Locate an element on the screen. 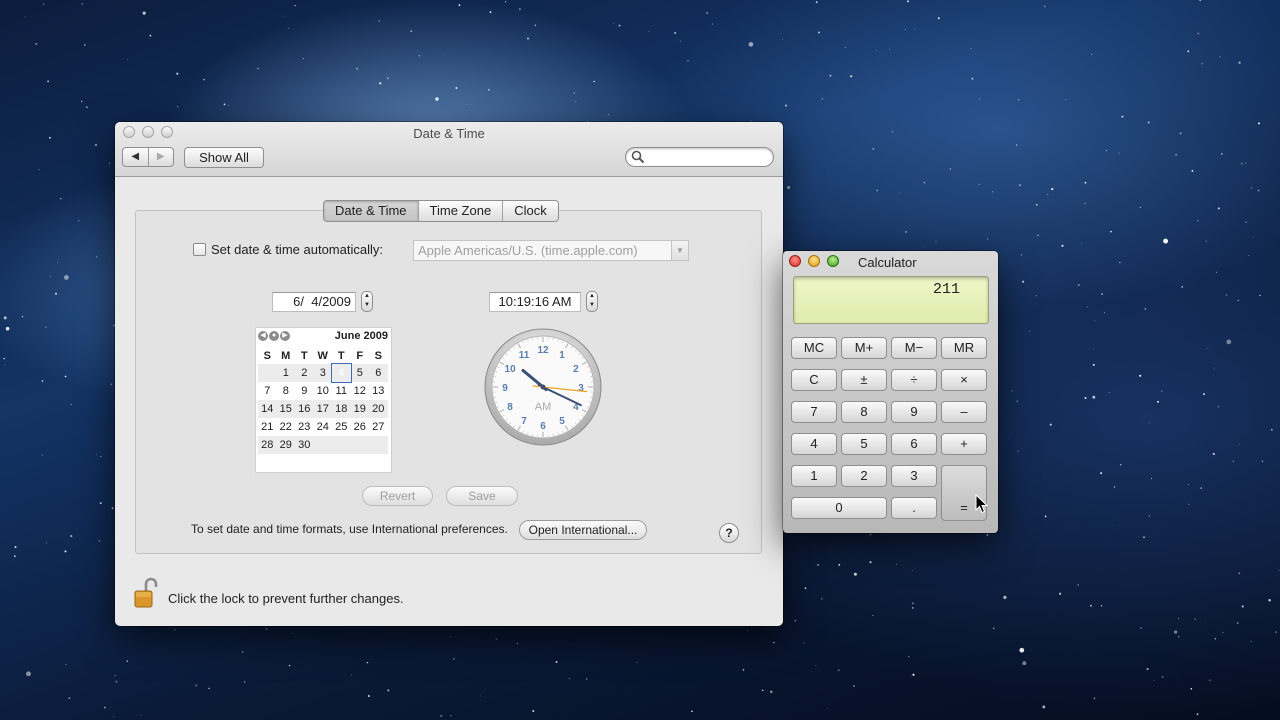 This screenshot has height=720, width=1280. calendar-day: 1 is located at coordinates (285, 373).